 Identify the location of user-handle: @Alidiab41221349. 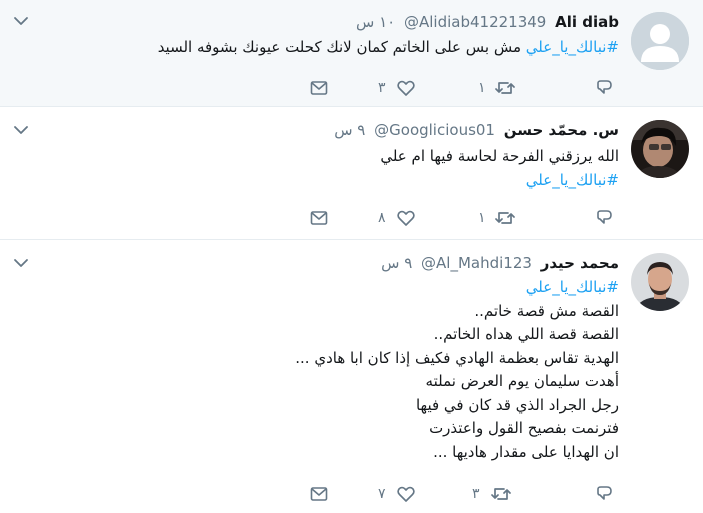
(475, 22).